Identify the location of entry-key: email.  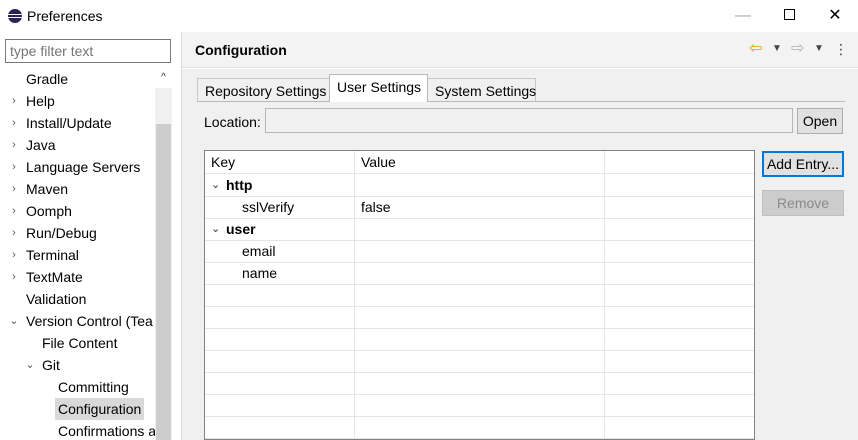
(259, 251).